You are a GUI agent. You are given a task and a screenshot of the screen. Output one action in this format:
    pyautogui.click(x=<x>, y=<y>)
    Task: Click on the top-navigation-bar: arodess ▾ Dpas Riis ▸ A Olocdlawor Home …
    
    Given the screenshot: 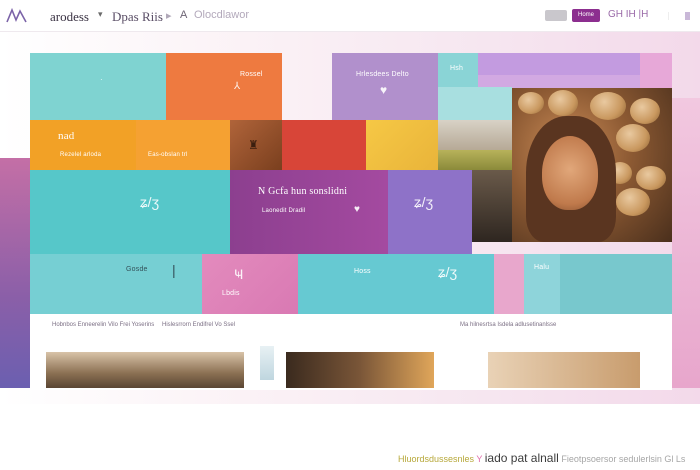 What is the action you would take?
    pyautogui.click(x=350, y=16)
    